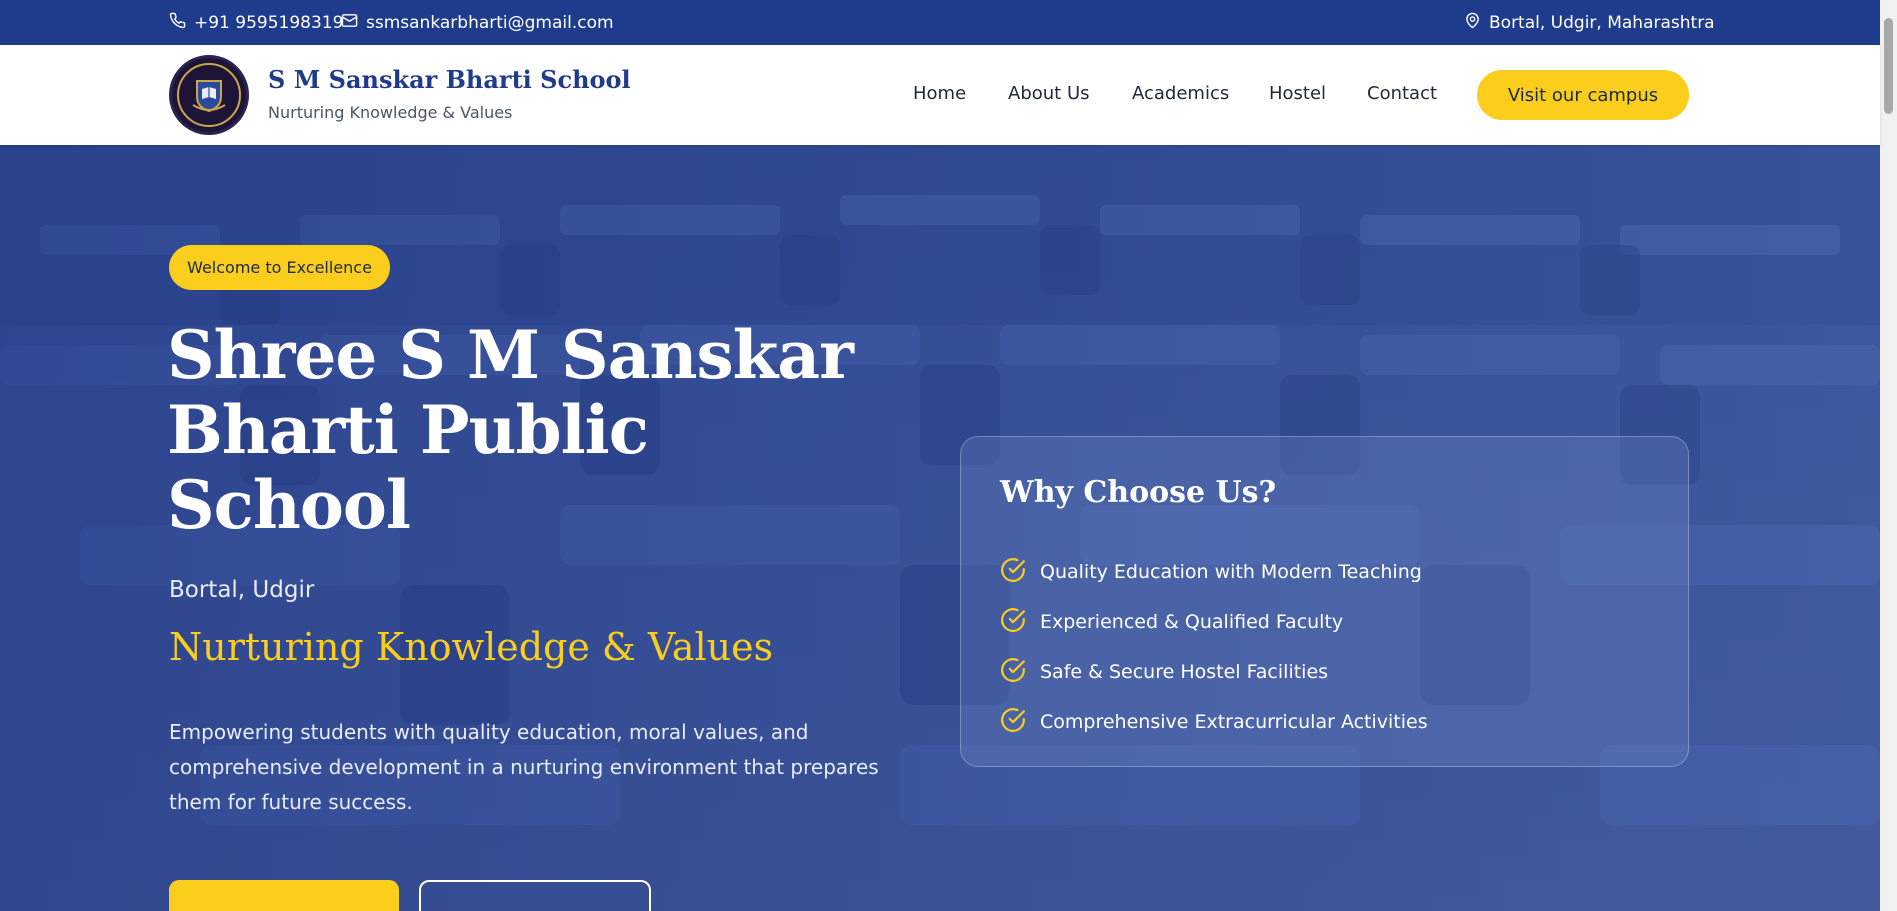 The height and width of the screenshot is (911, 1897). I want to click on email-address: ssmsankarbharti@gmail.com, so click(490, 23).